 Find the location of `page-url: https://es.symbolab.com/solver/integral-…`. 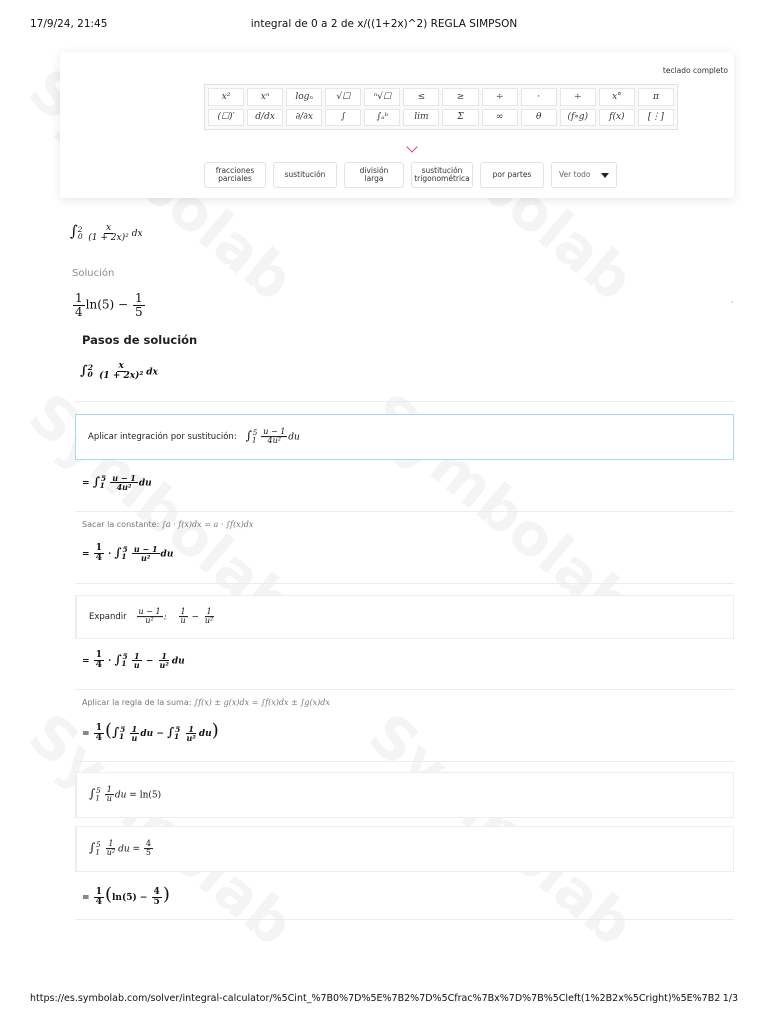

page-url: https://es.symbolab.com/solver/integral-… is located at coordinates (375, 998).